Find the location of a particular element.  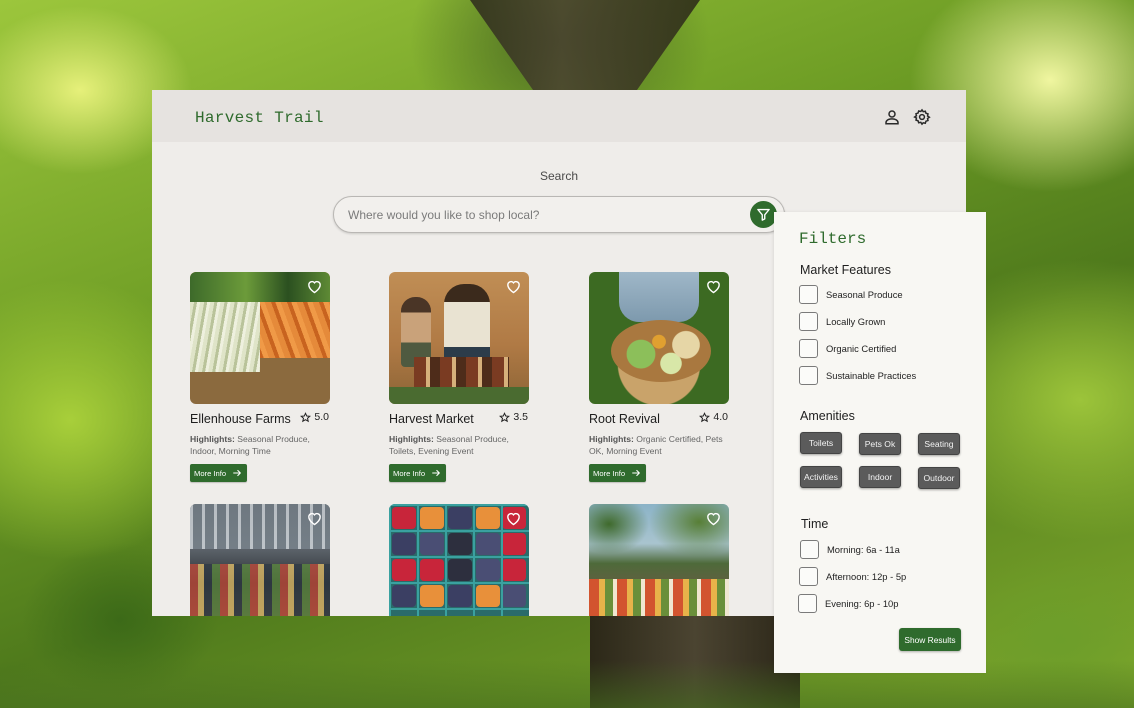

filter-option-morning: Morning: 6a - 11a is located at coordinates (850, 549).